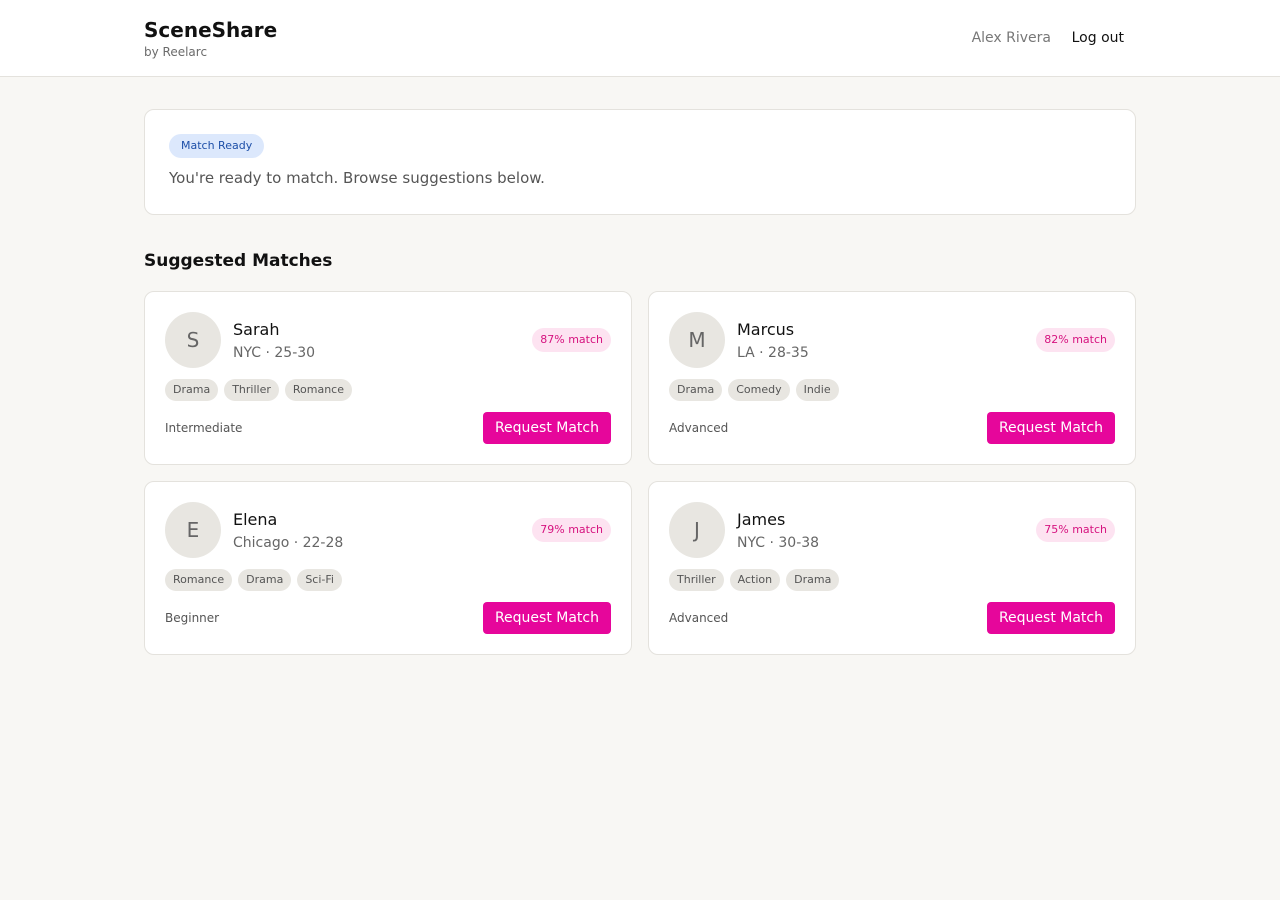 This screenshot has height=900, width=1280. I want to click on avatar: E, so click(193, 530).